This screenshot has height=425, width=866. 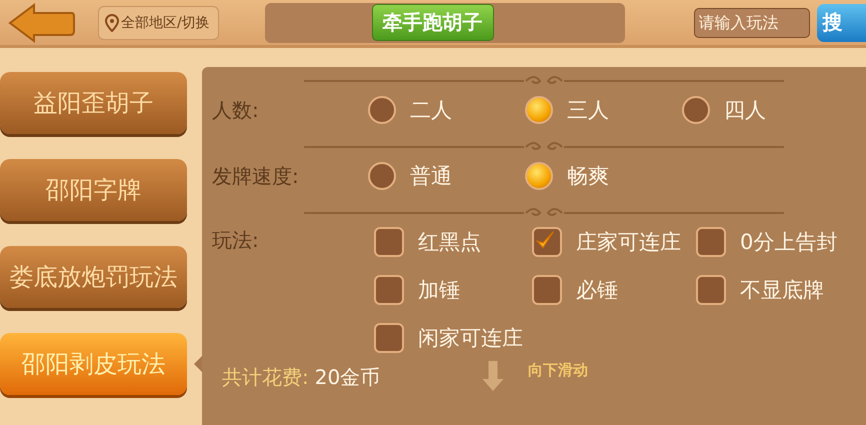 What do you see at coordinates (597, 290) in the screenshot?
I see `option-label: 必锤` at bounding box center [597, 290].